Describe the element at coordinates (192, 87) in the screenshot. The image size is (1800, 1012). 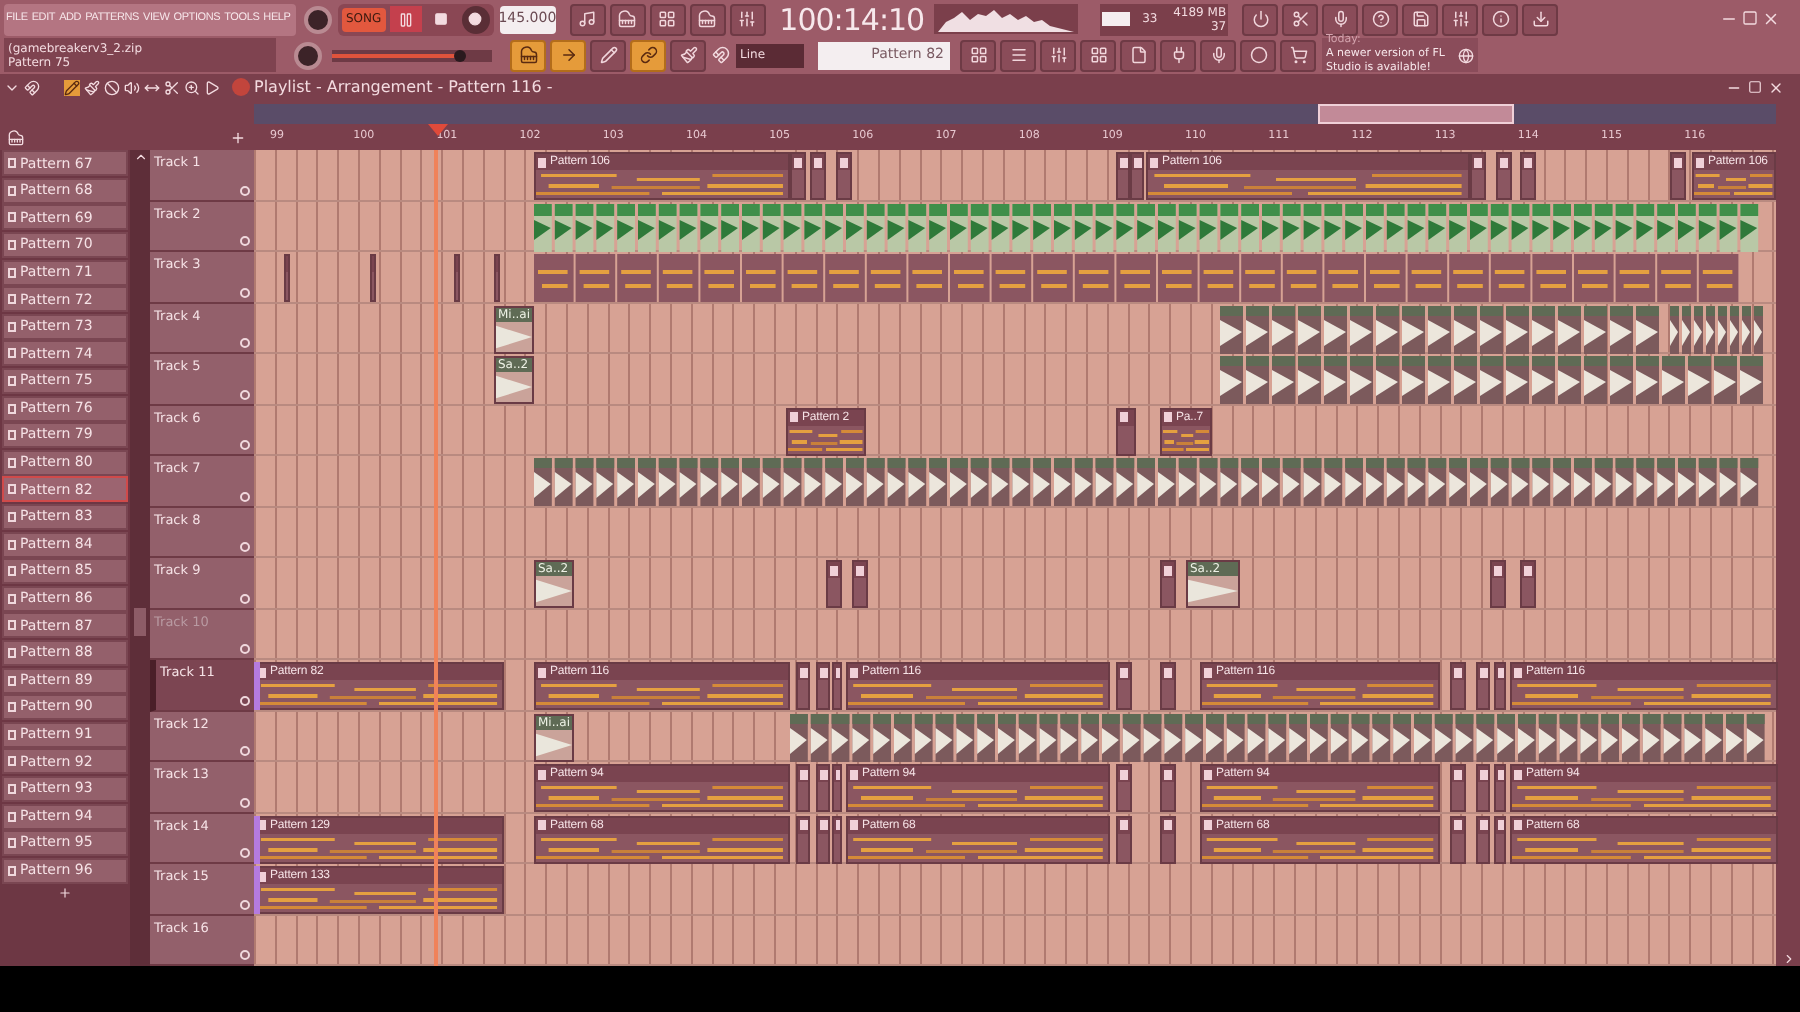
I see `zoom-icon` at that location.